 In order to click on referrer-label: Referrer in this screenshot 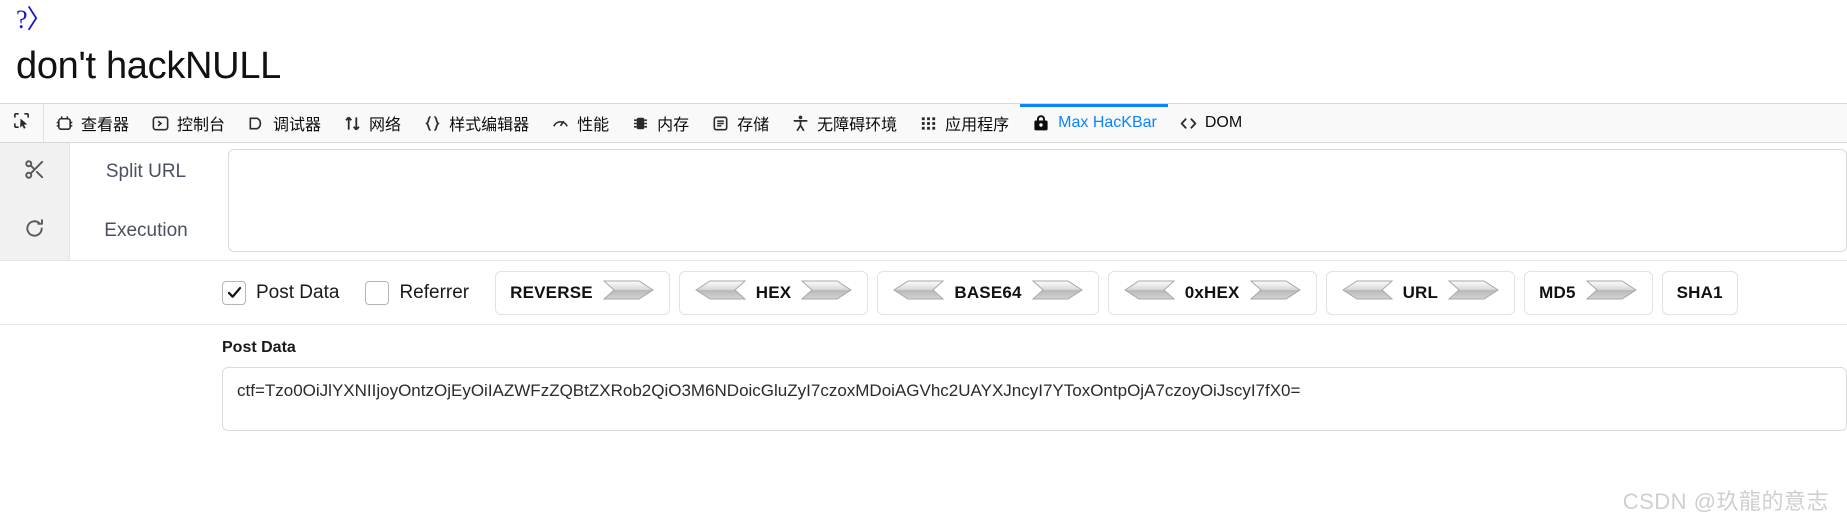, I will do `click(434, 292)`.